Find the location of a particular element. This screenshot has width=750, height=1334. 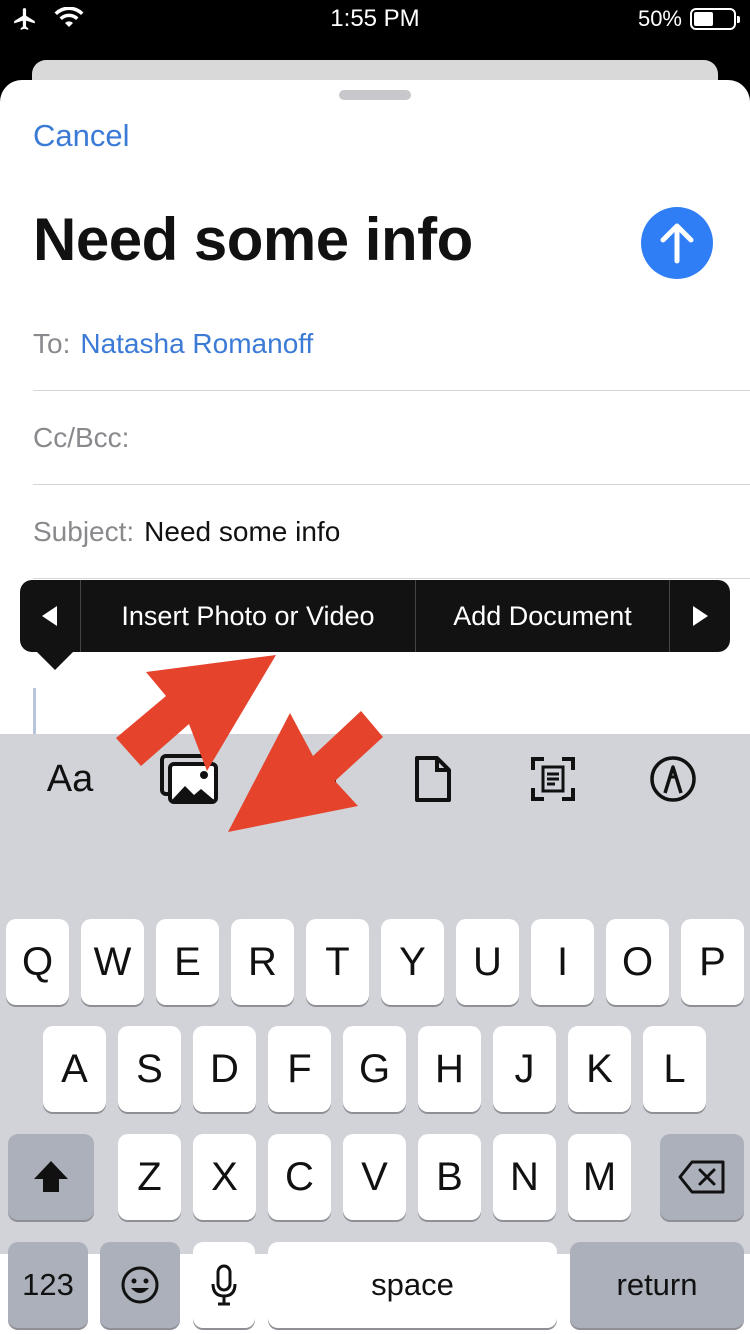

key-b: B is located at coordinates (449, 1177).